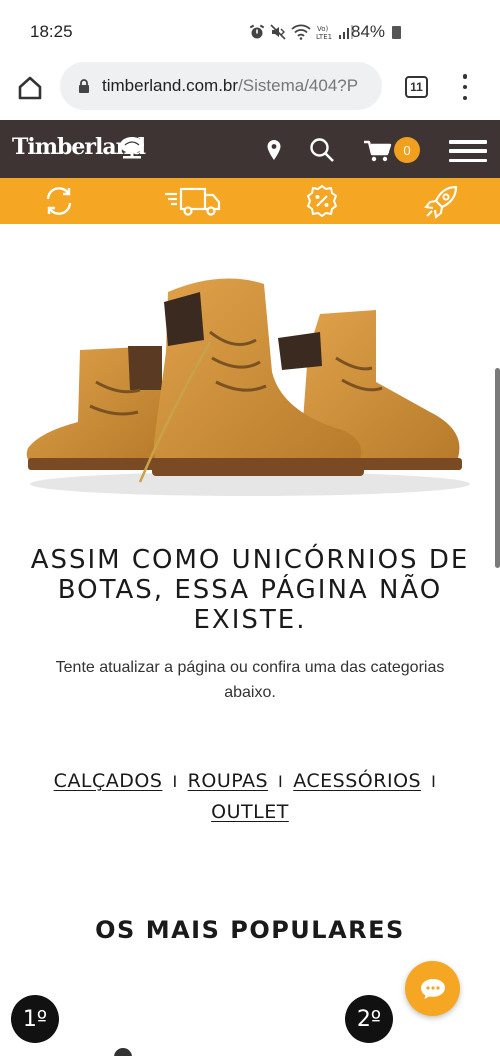 The width and height of the screenshot is (500, 1056). I want to click on discount-badge-icon, so click(322, 201).